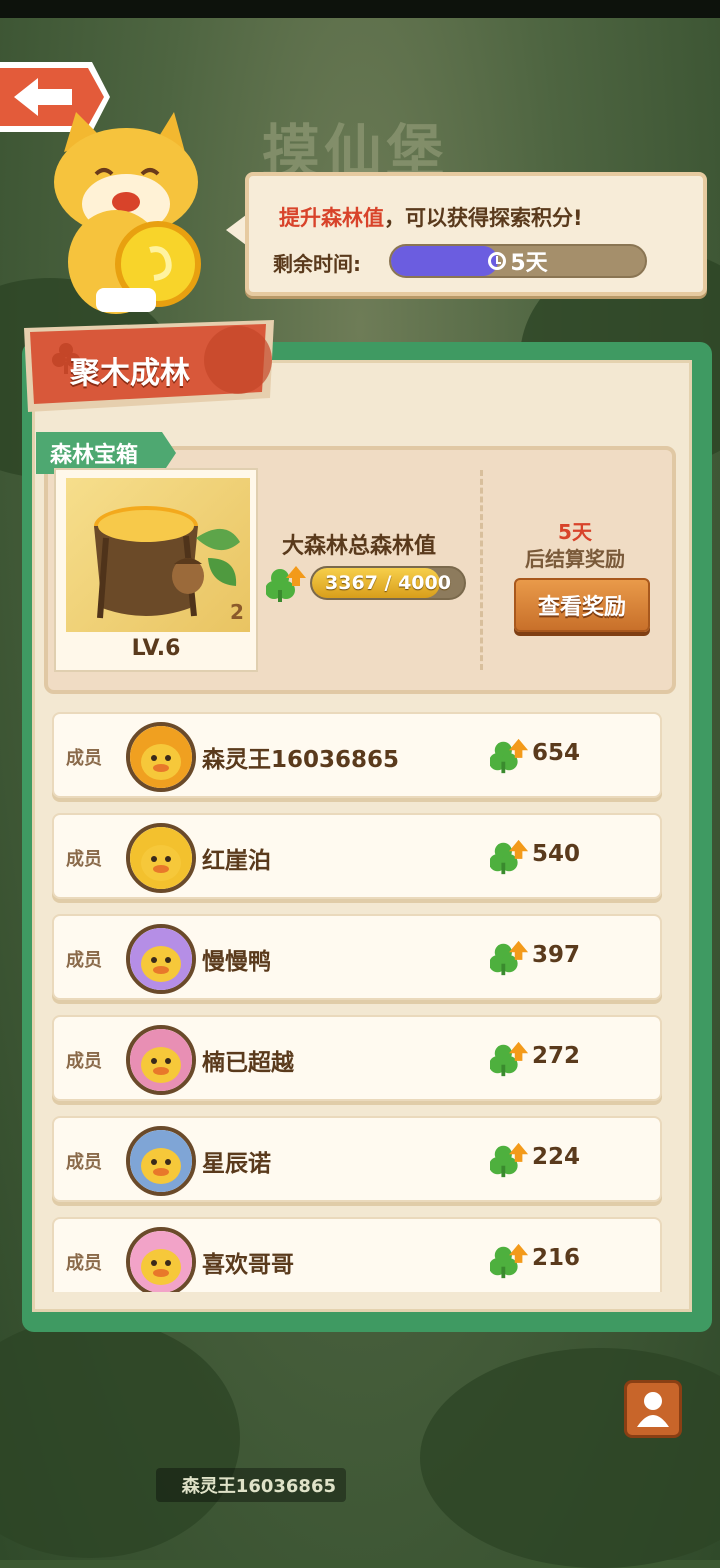 This screenshot has width=720, height=1568. Describe the element at coordinates (582, 605) in the screenshot. I see `view-rewards-button: 查看奖励` at that location.